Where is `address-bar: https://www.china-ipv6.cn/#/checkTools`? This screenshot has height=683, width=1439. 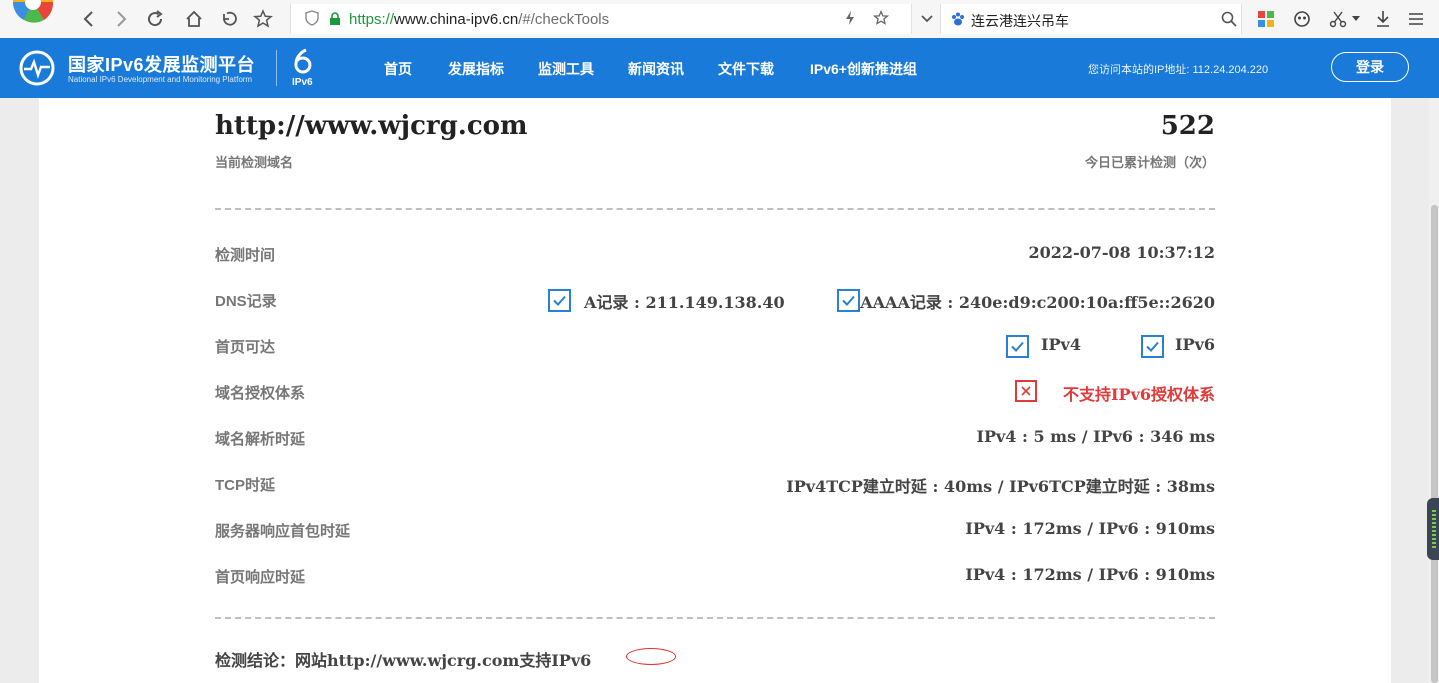
address-bar: https://www.china-ipv6.cn/#/checkTools is located at coordinates (601, 19).